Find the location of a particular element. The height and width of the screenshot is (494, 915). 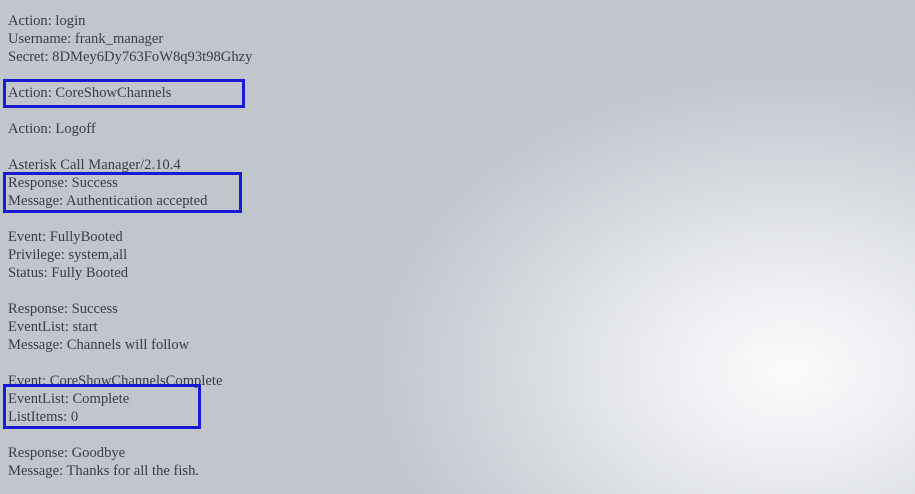

log-line-username: Username: frank_manager is located at coordinates (86, 39).